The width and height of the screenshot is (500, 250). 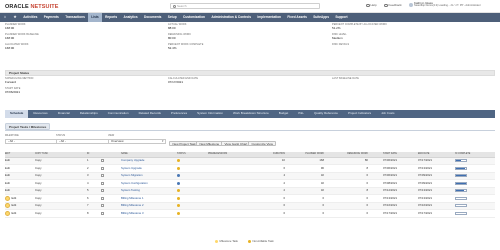 I want to click on help-link: Help, so click(x=371, y=5).